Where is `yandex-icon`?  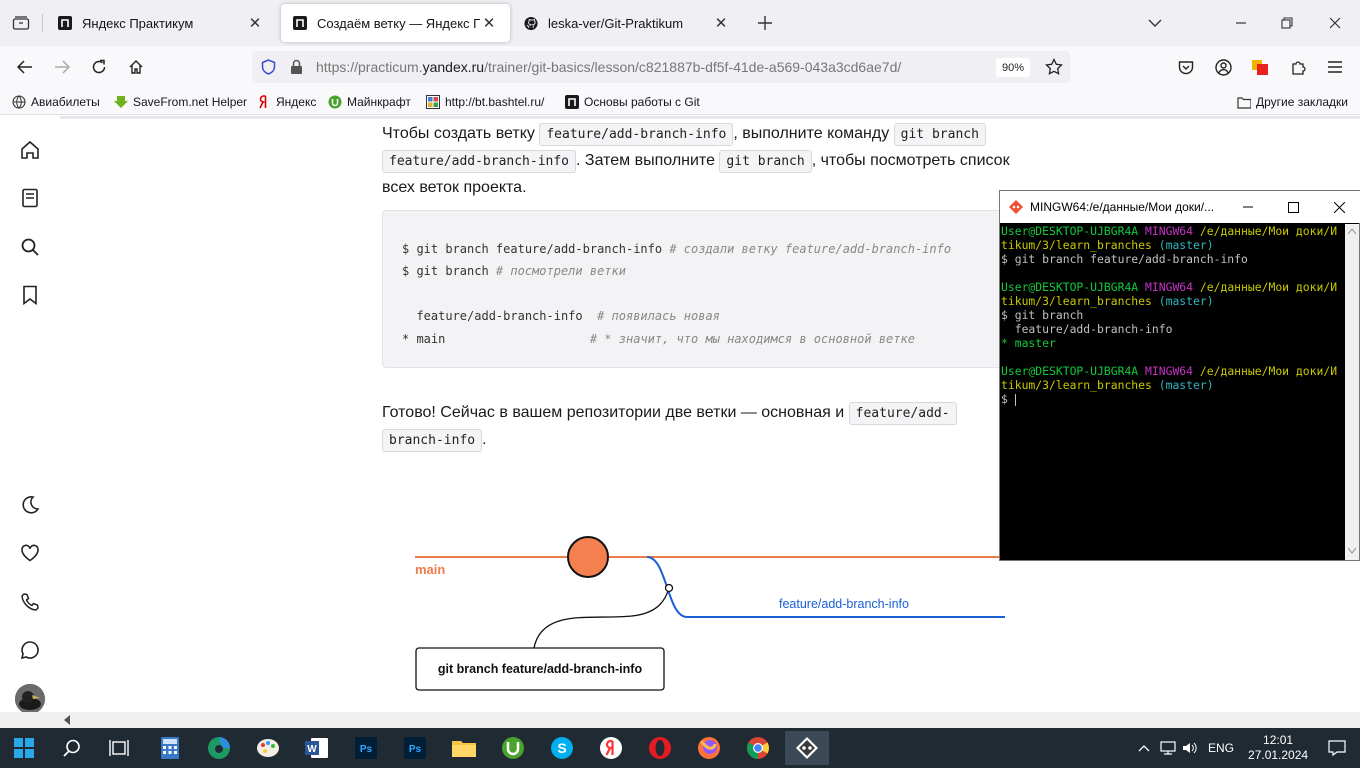 yandex-icon is located at coordinates (264, 102).